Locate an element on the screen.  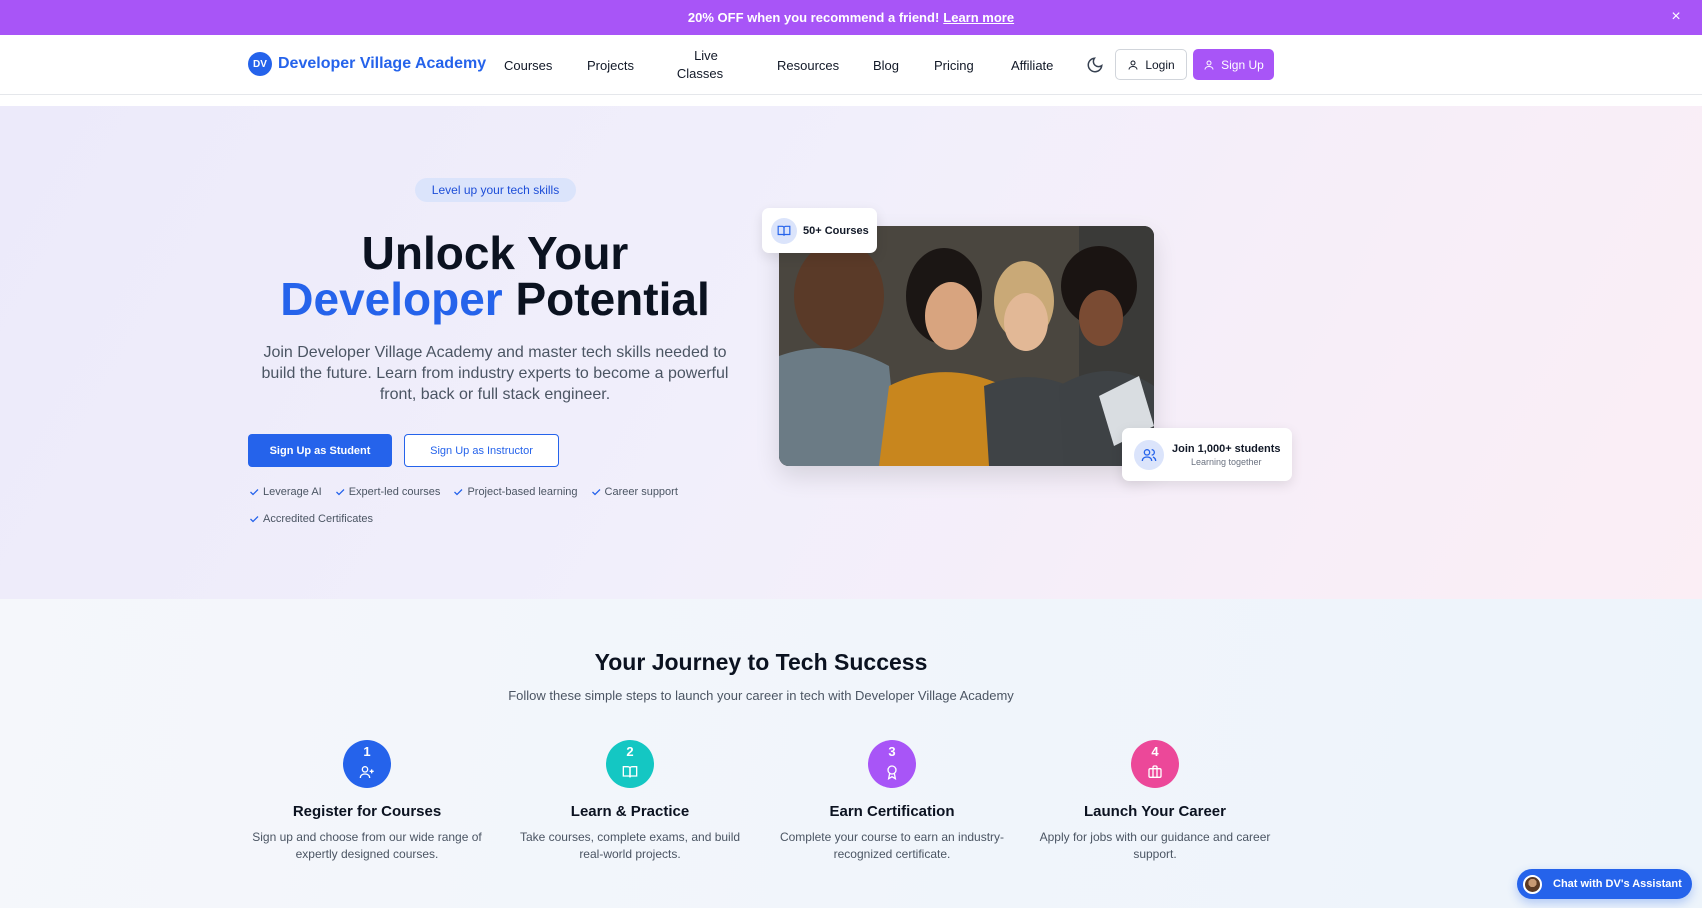
feature-label: Expert-led courses is located at coordinates (394, 491).